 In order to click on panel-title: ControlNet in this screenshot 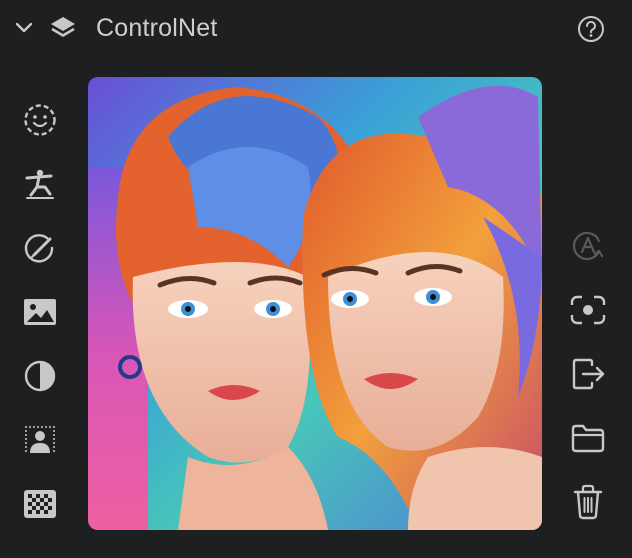, I will do `click(157, 28)`.